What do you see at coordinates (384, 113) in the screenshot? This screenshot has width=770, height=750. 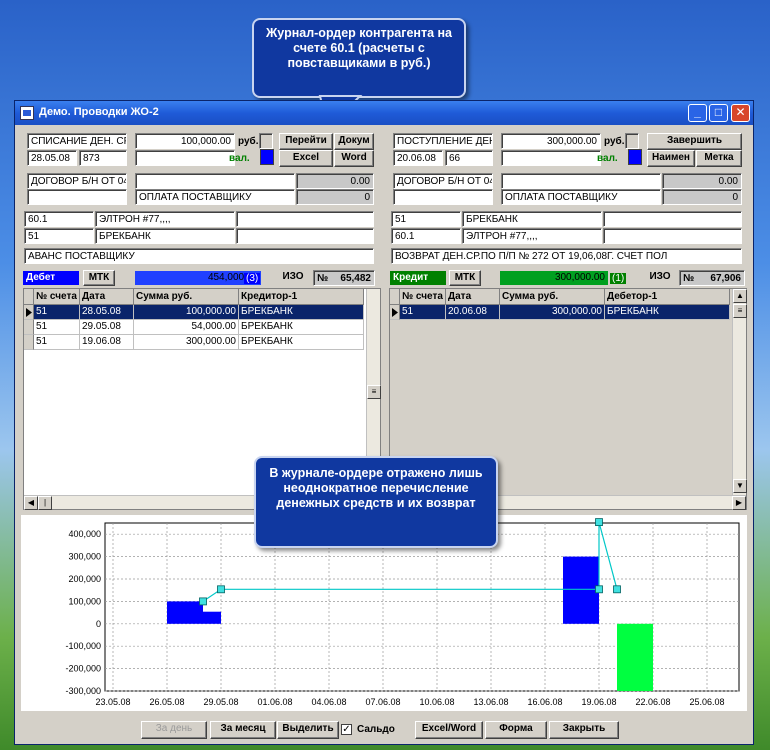 I see `title-bar: Демо. Проводки ЖО-2 _ □ ✕` at bounding box center [384, 113].